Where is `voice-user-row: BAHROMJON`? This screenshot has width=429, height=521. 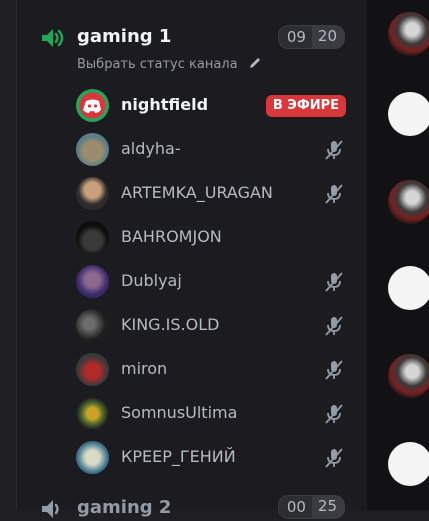 voice-user-row: BAHROMJON is located at coordinates (211, 237).